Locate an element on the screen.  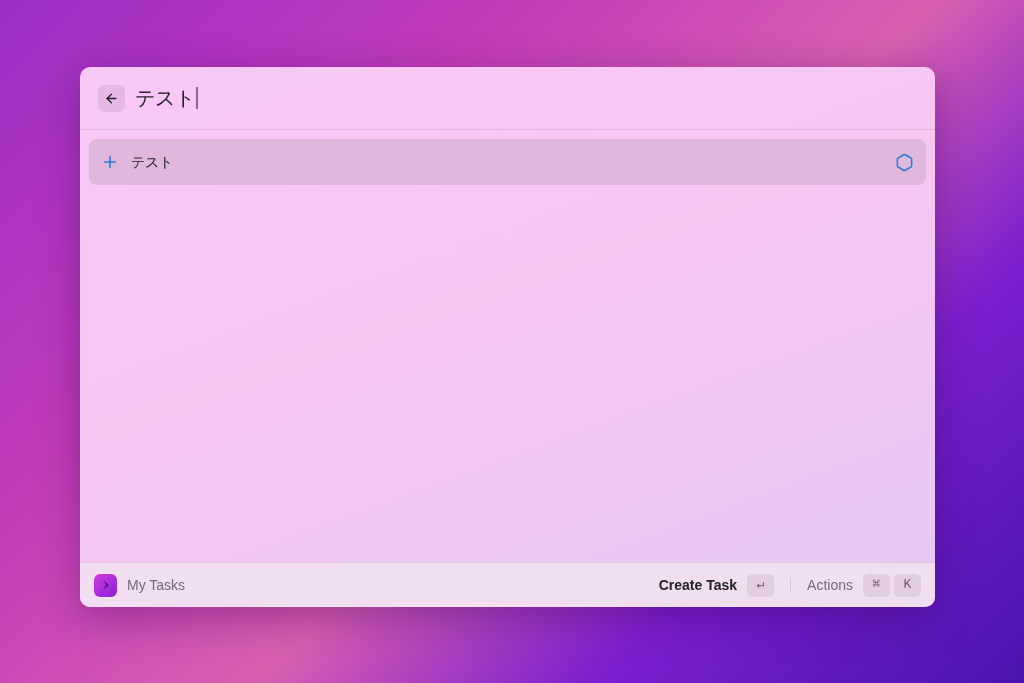
plus-icon is located at coordinates (110, 162).